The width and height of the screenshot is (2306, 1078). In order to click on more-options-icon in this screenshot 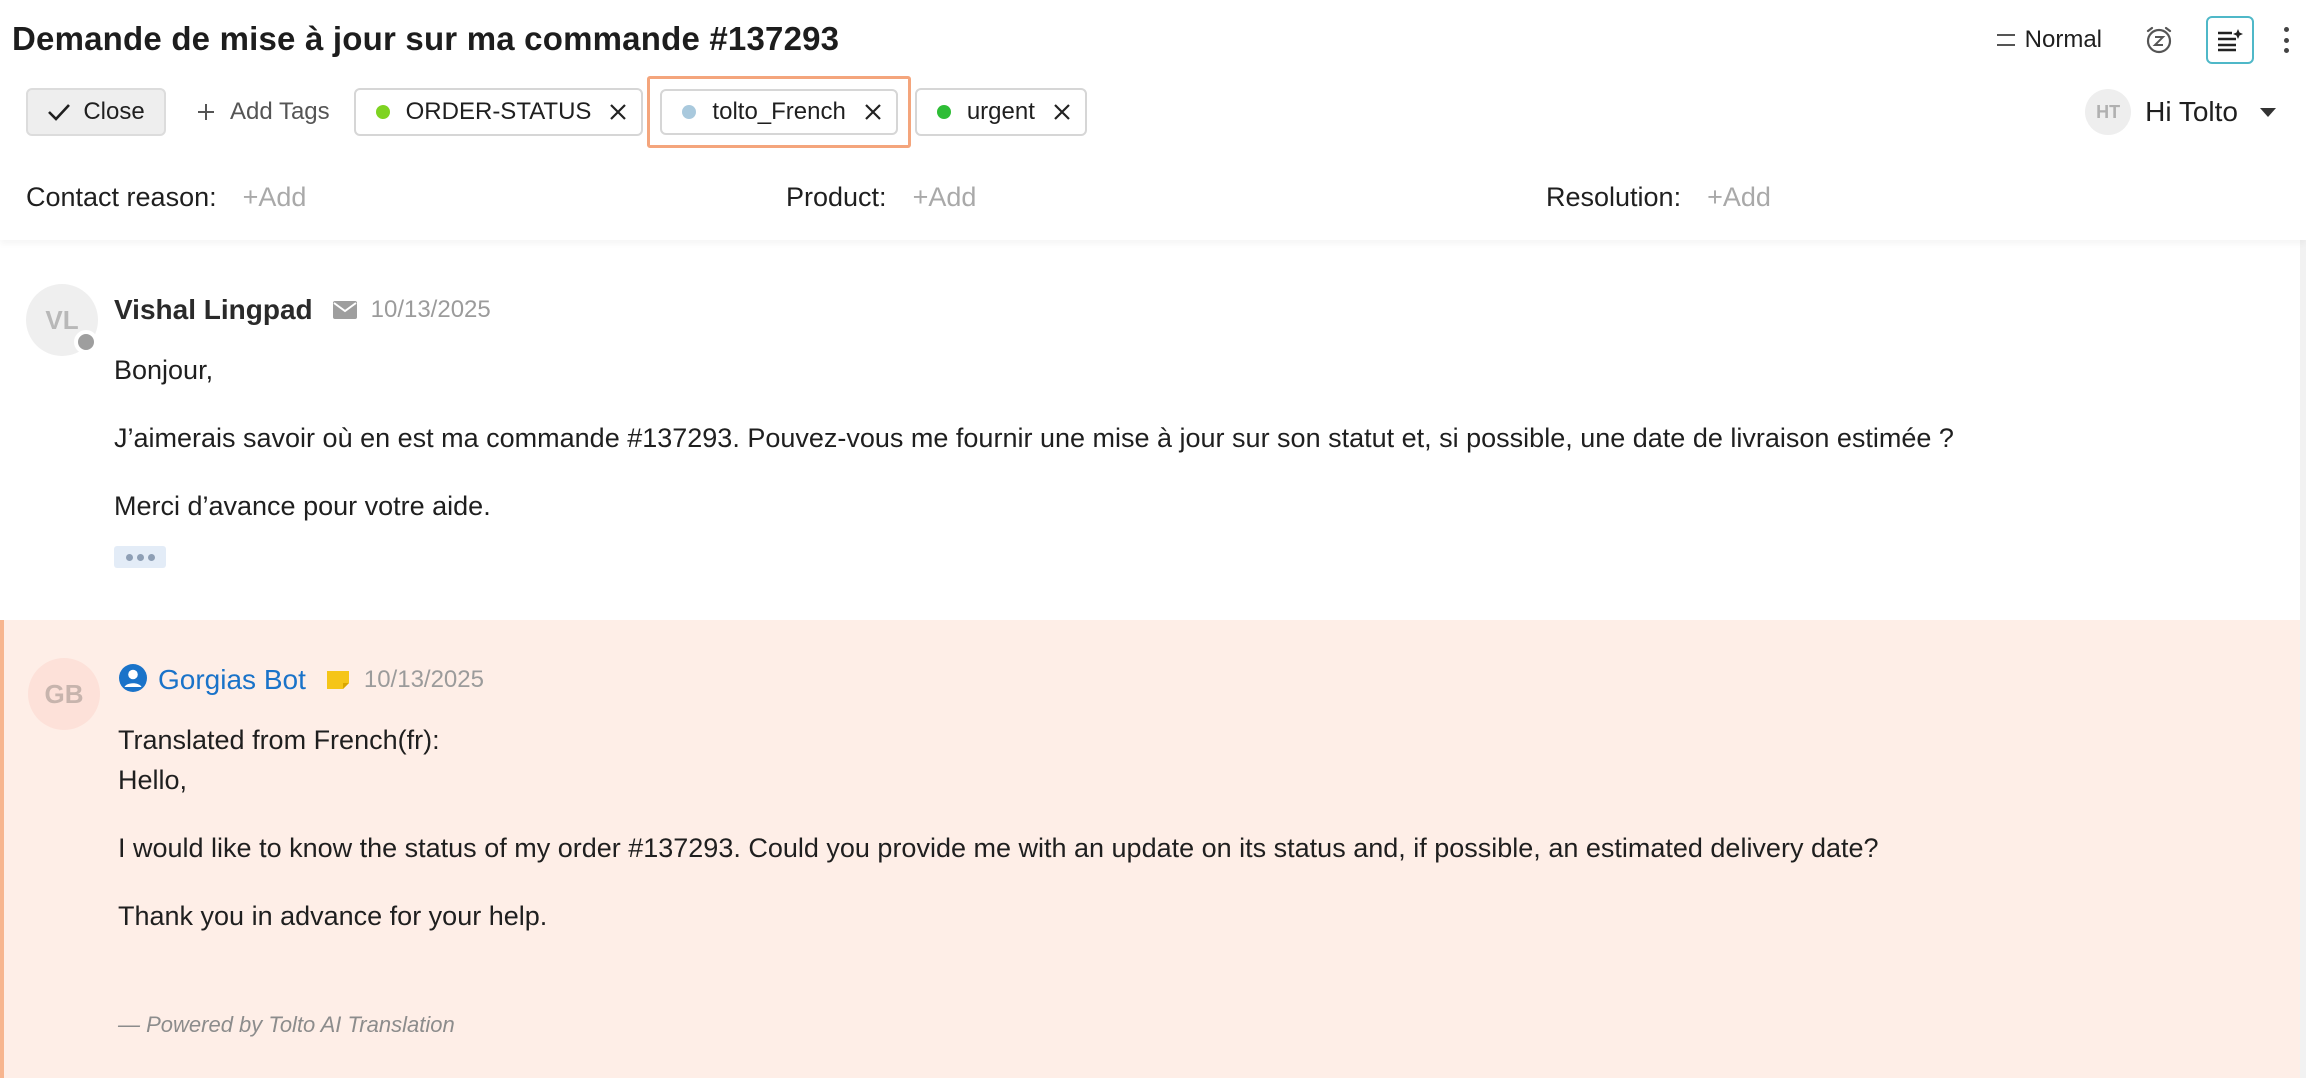, I will do `click(2286, 40)`.